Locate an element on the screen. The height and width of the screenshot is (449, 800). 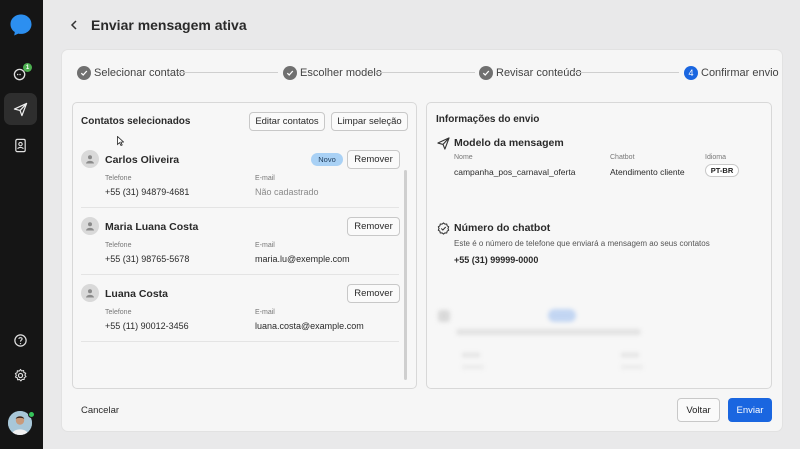
model-section-title: Modelo da mensagem is located at coordinates (509, 143).